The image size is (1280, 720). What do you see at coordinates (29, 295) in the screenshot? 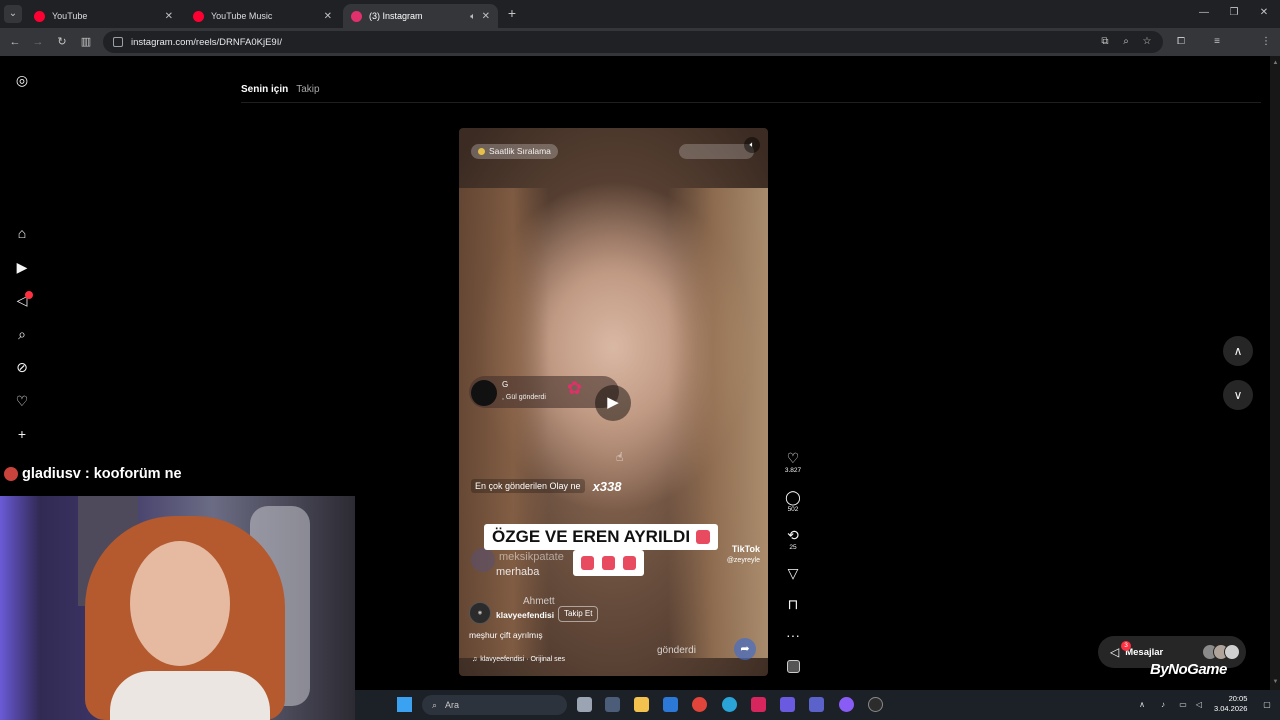
I see `messages-badge` at bounding box center [29, 295].